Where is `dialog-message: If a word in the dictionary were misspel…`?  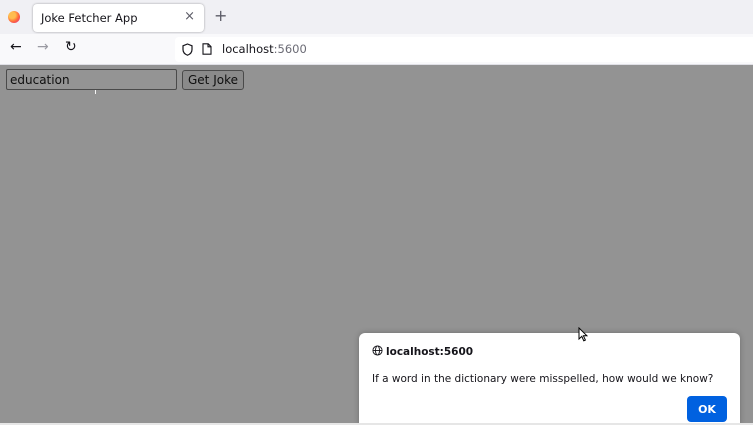
dialog-message: If a word in the dictionary were misspel… is located at coordinates (543, 379).